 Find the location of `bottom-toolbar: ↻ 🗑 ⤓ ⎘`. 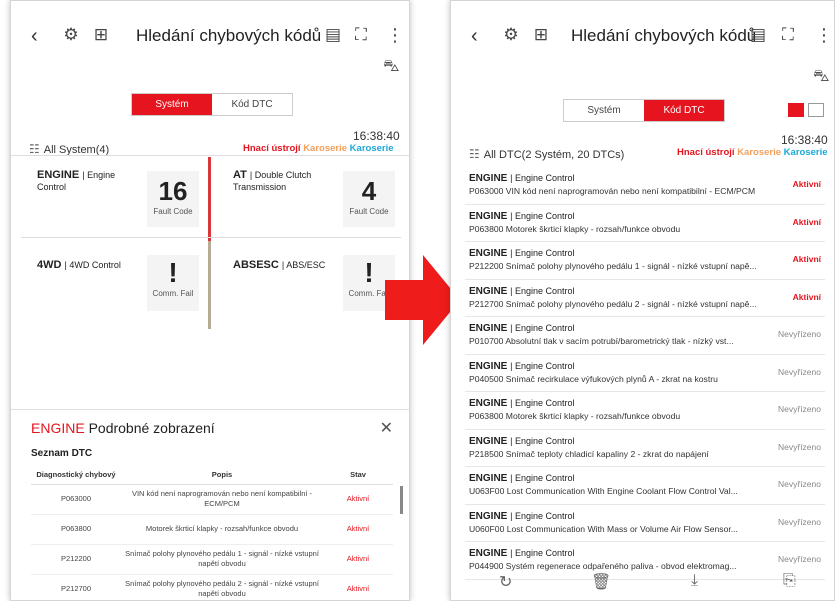

bottom-toolbar: ↻ 🗑 ⤓ ⎘ is located at coordinates (642, 583).